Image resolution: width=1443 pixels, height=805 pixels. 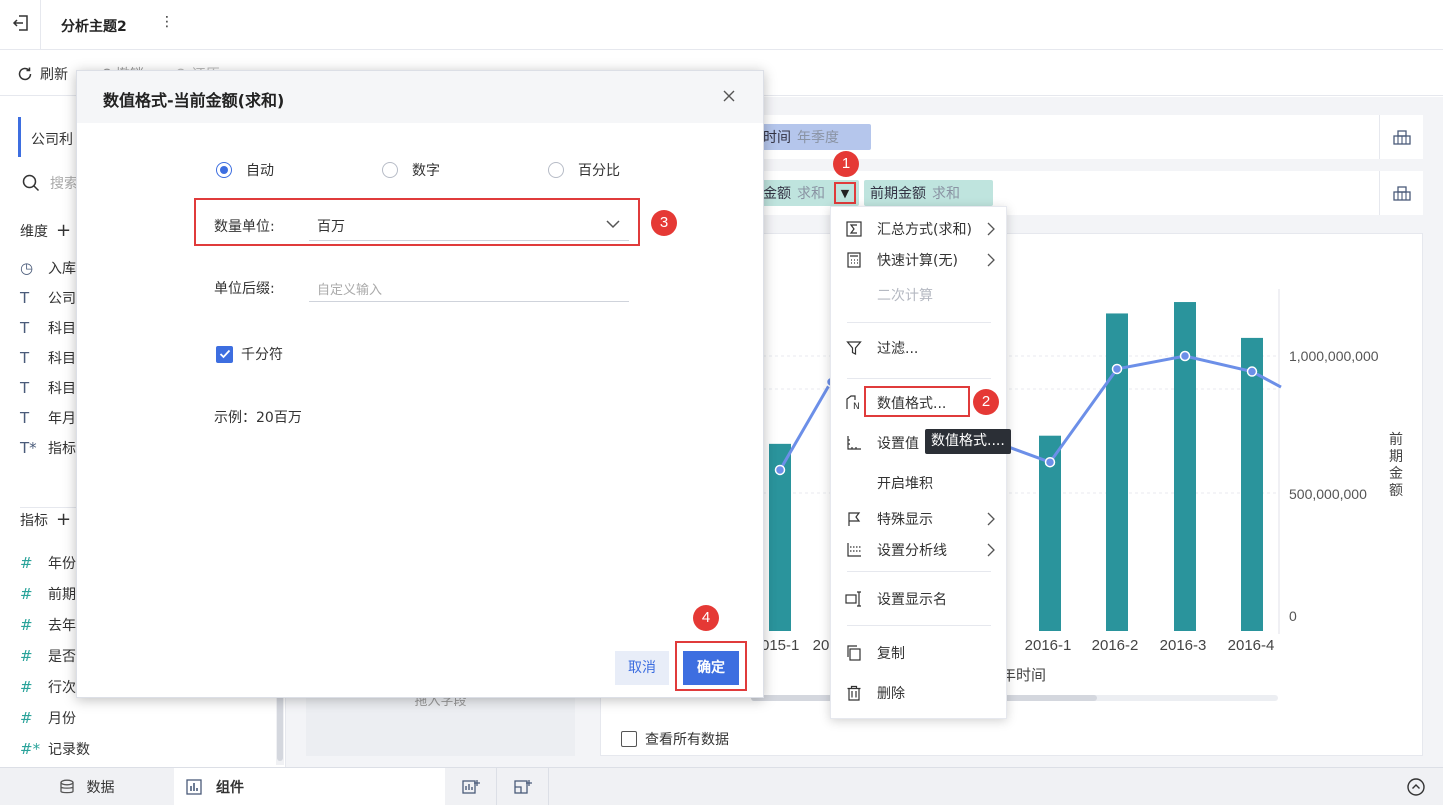 What do you see at coordinates (584, 170) in the screenshot?
I see `radio-percent: 百分比` at bounding box center [584, 170].